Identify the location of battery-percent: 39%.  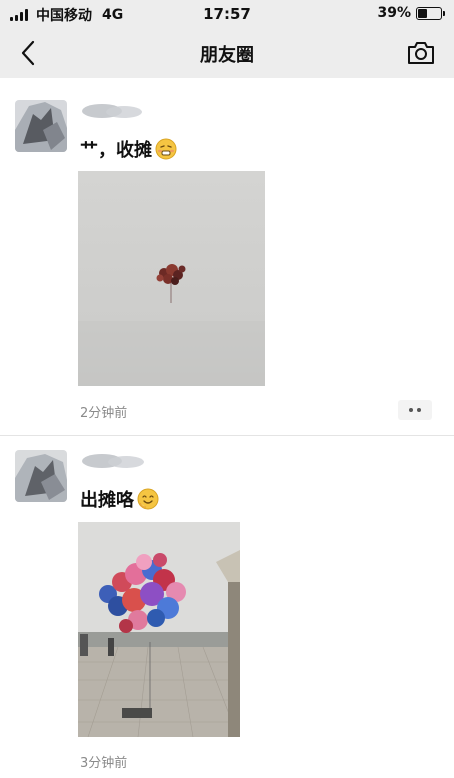
(394, 13).